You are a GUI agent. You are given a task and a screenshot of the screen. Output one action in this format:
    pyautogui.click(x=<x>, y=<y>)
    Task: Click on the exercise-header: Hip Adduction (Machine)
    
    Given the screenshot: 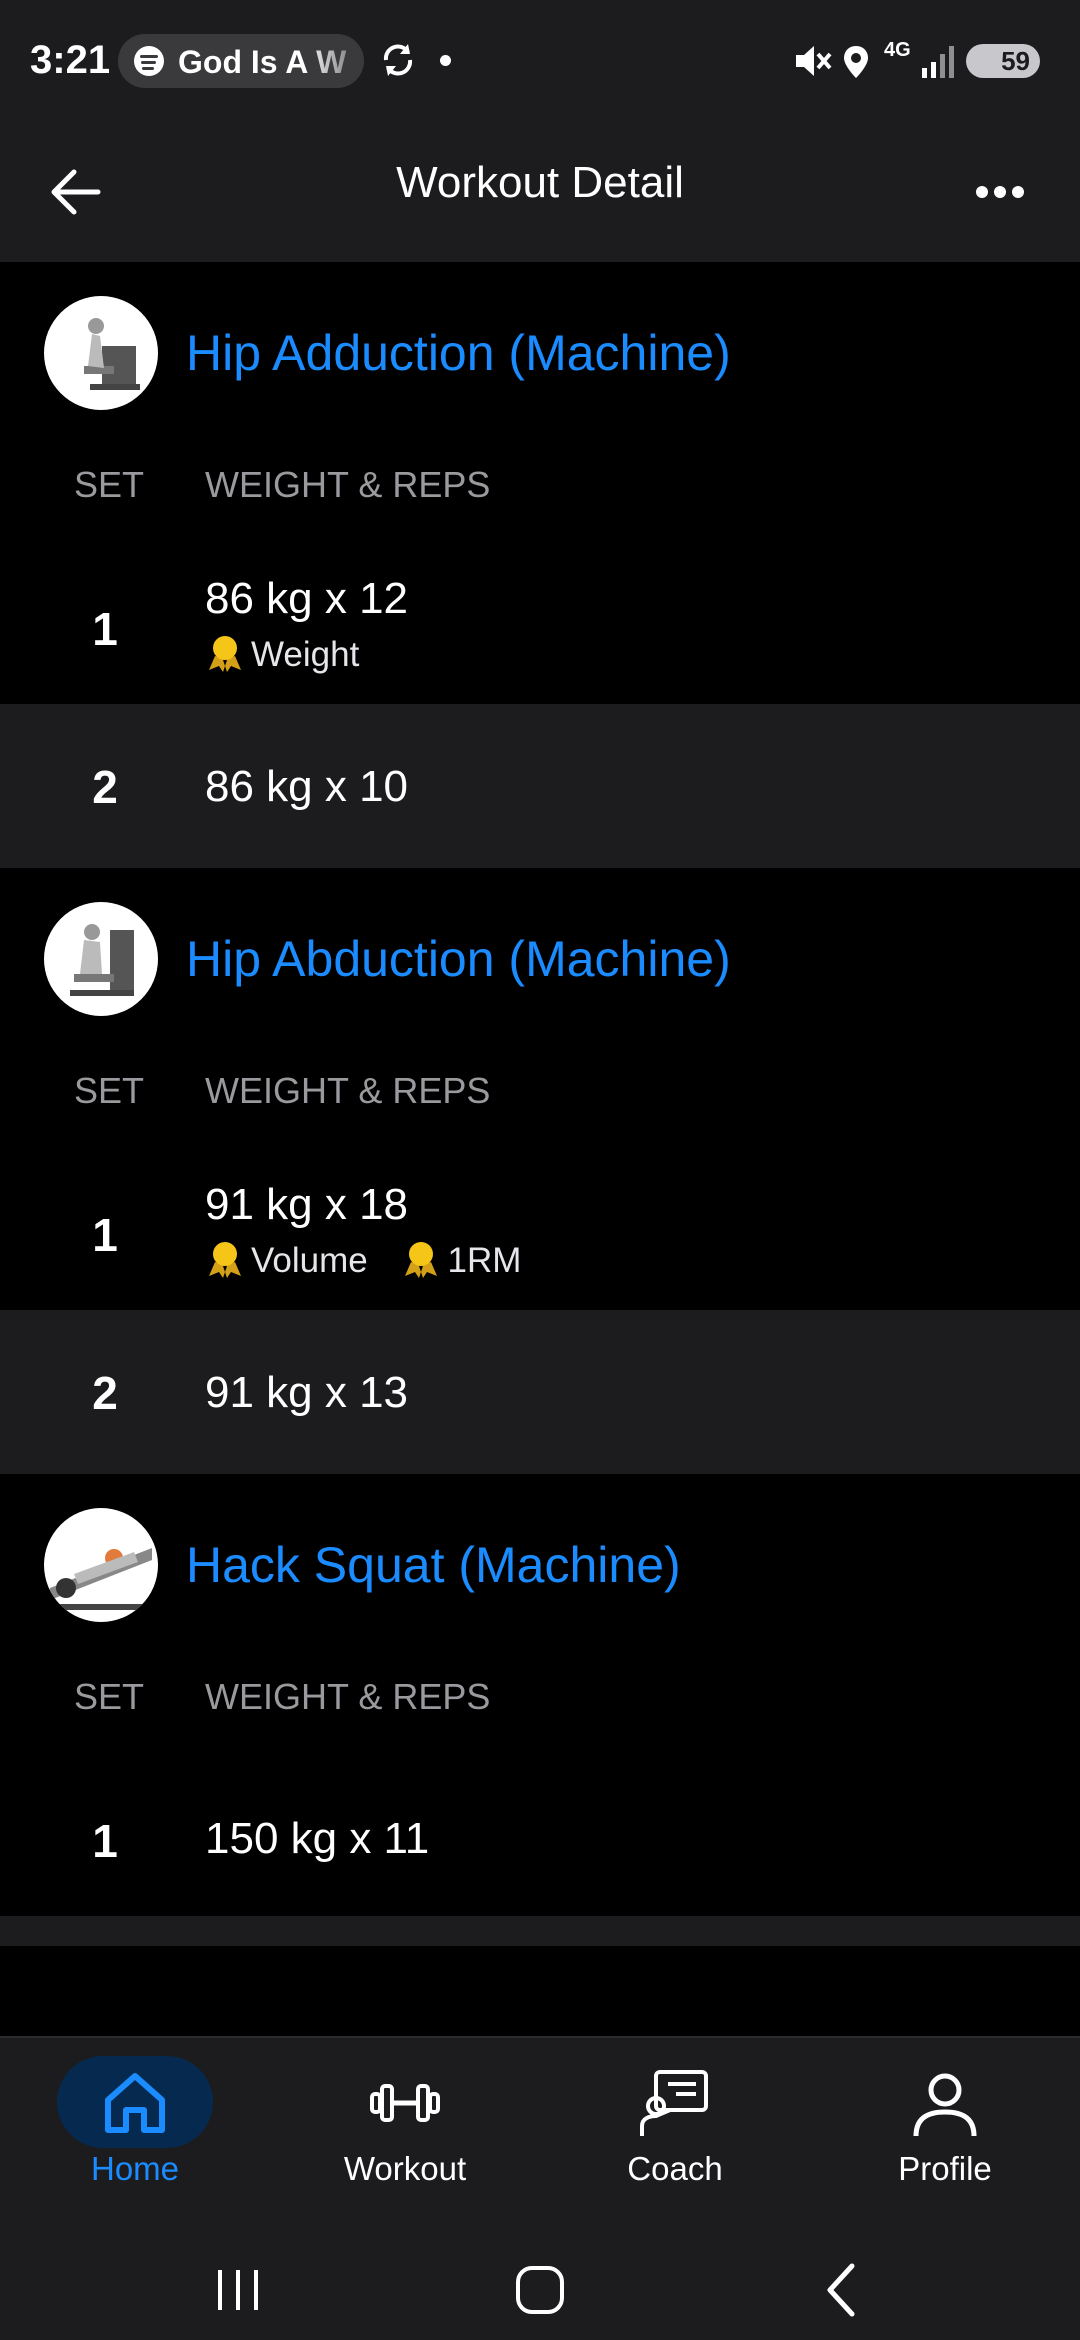 What is the action you would take?
    pyautogui.click(x=540, y=353)
    